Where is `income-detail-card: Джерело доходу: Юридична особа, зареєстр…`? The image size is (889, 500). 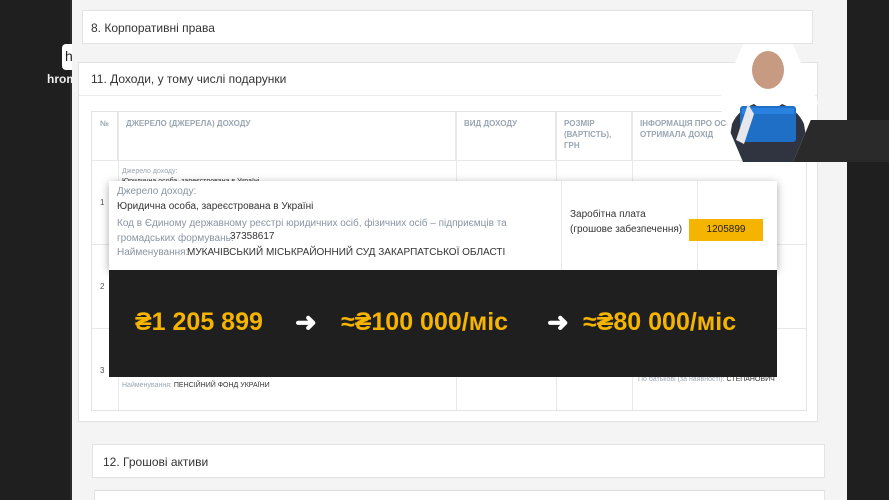
income-detail-card: Джерело доходу: Юридична особа, зареєстр… is located at coordinates (443, 225).